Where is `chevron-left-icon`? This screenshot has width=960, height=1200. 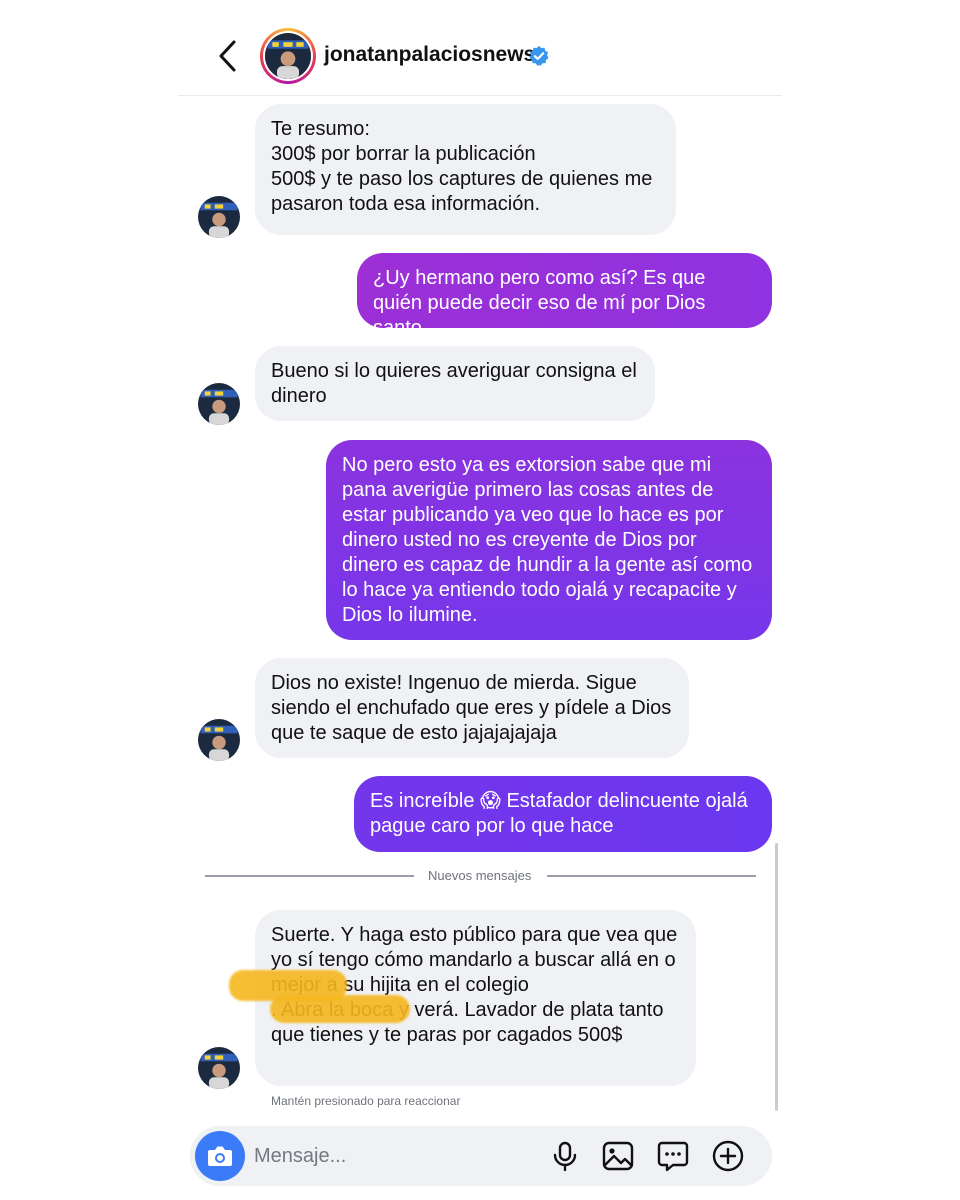 chevron-left-icon is located at coordinates (227, 56).